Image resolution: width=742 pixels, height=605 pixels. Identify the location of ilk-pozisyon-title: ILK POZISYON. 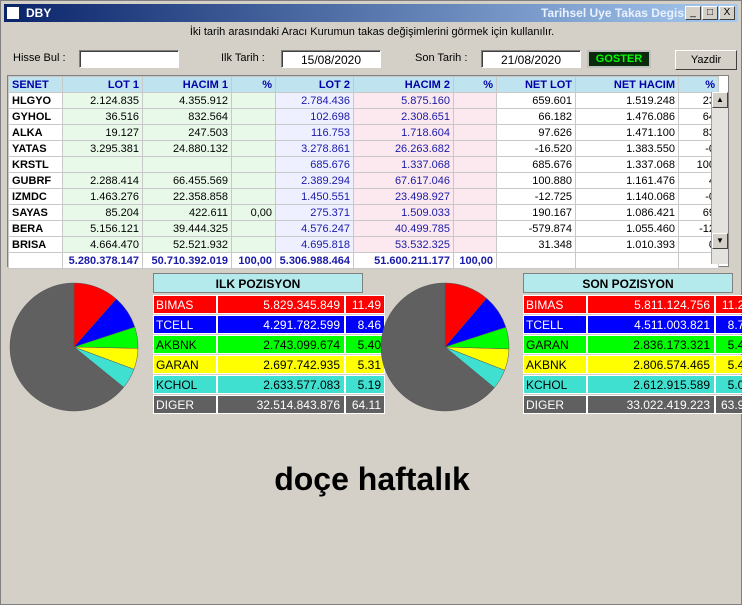
(258, 283).